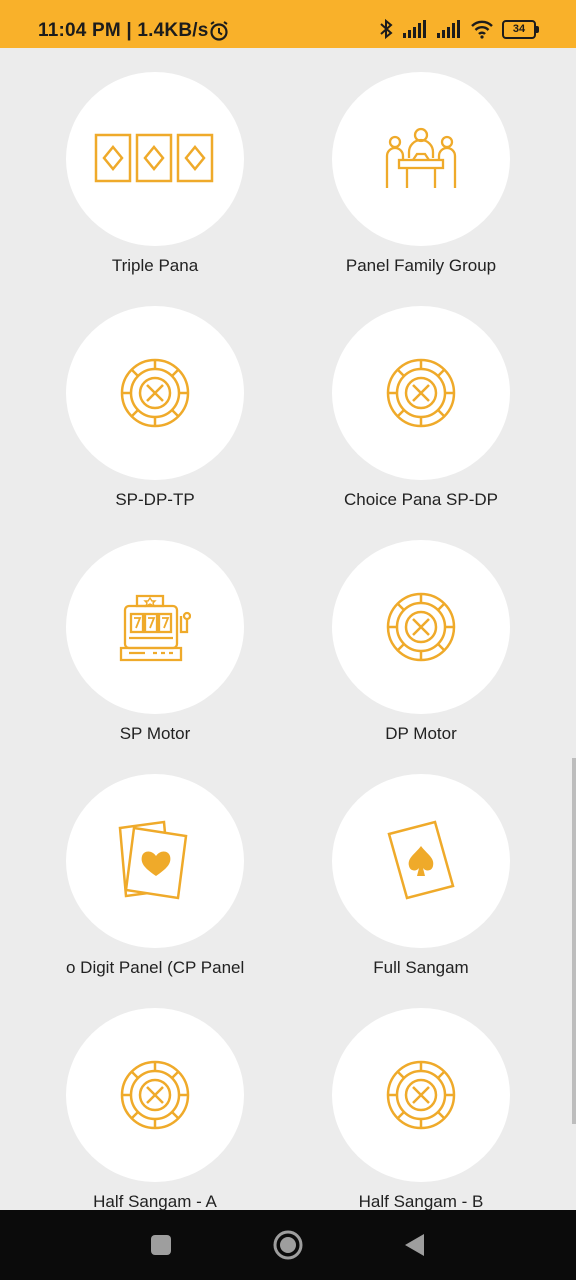 This screenshot has width=576, height=1280. I want to click on game-tile-half-sangam-a: Half Sangam - A, so click(155, 1097).